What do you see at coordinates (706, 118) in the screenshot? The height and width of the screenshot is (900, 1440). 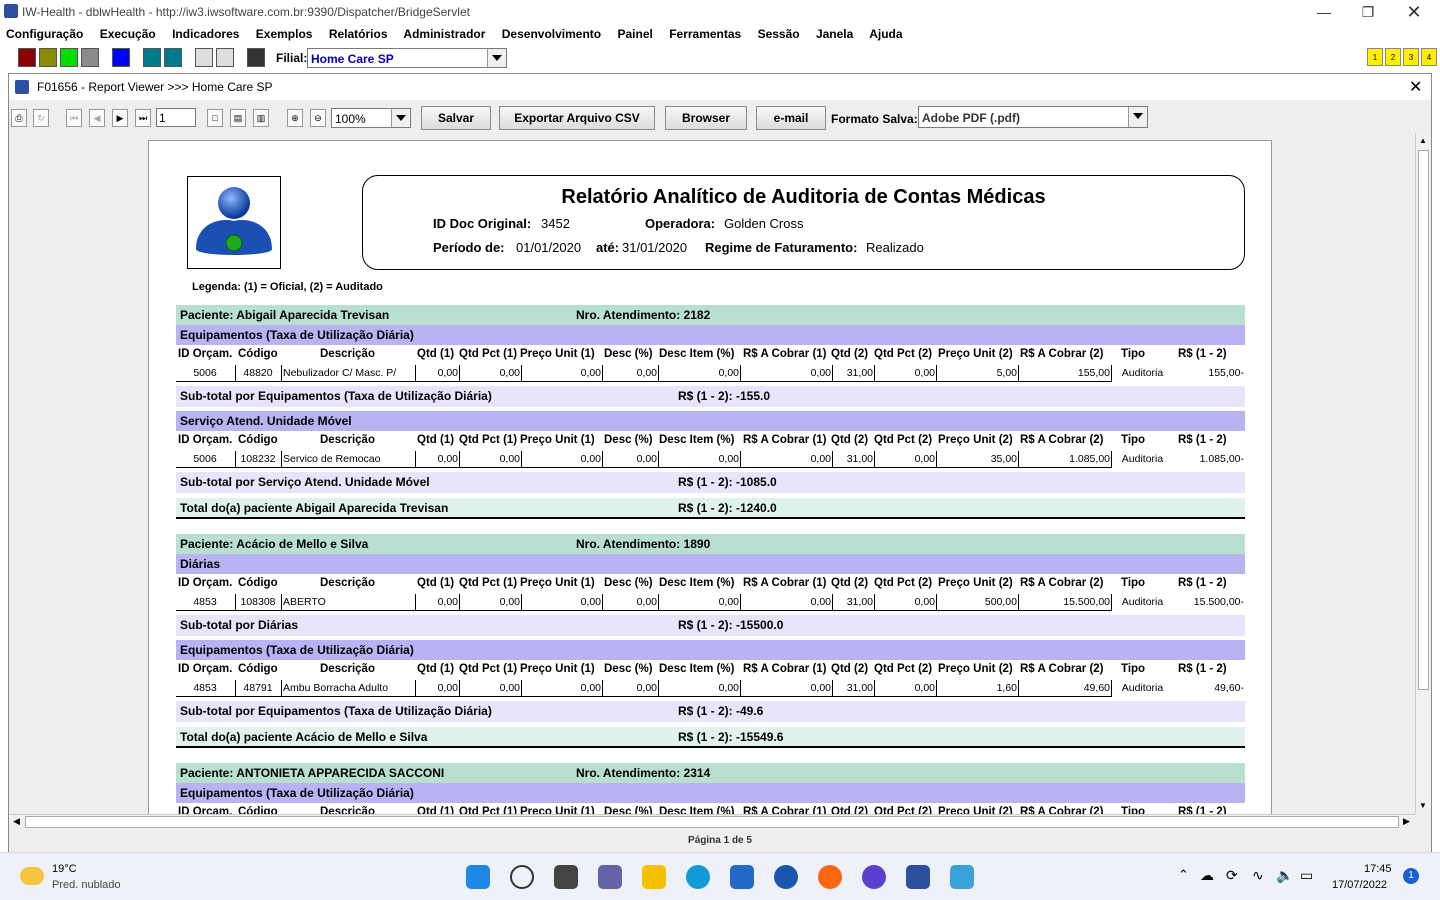 I see `browser-button: Browser` at bounding box center [706, 118].